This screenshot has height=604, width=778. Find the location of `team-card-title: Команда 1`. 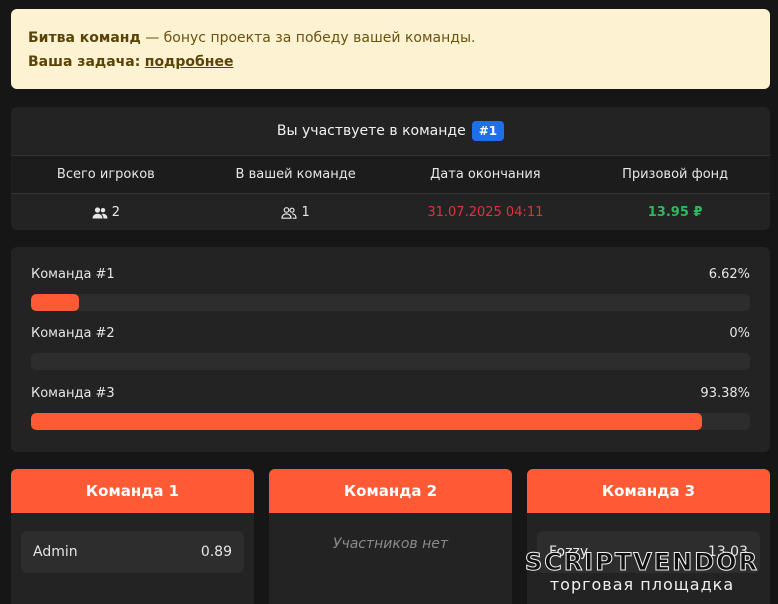

team-card-title: Команда 1 is located at coordinates (132, 491).